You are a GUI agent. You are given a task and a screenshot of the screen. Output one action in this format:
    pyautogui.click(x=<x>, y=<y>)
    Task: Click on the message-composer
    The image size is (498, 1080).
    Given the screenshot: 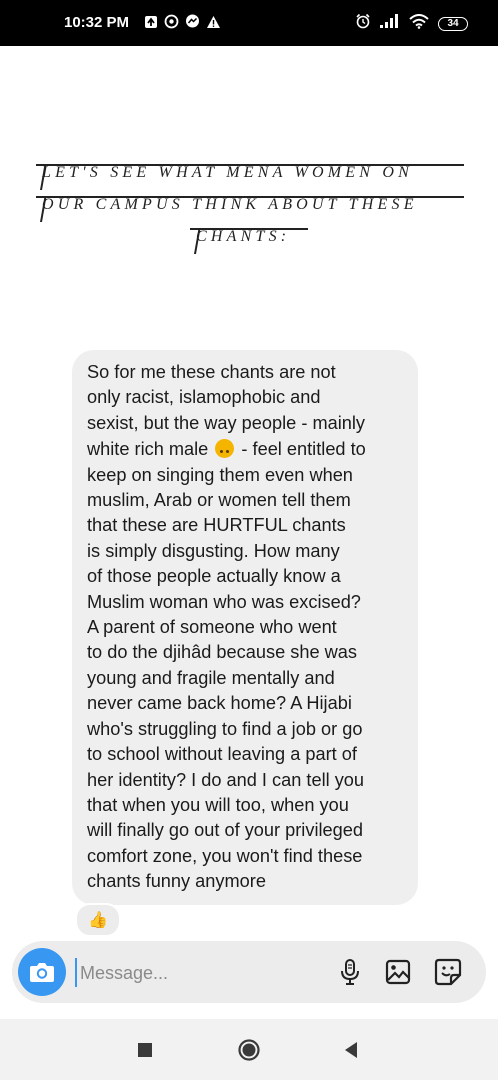 What is the action you would take?
    pyautogui.click(x=249, y=972)
    